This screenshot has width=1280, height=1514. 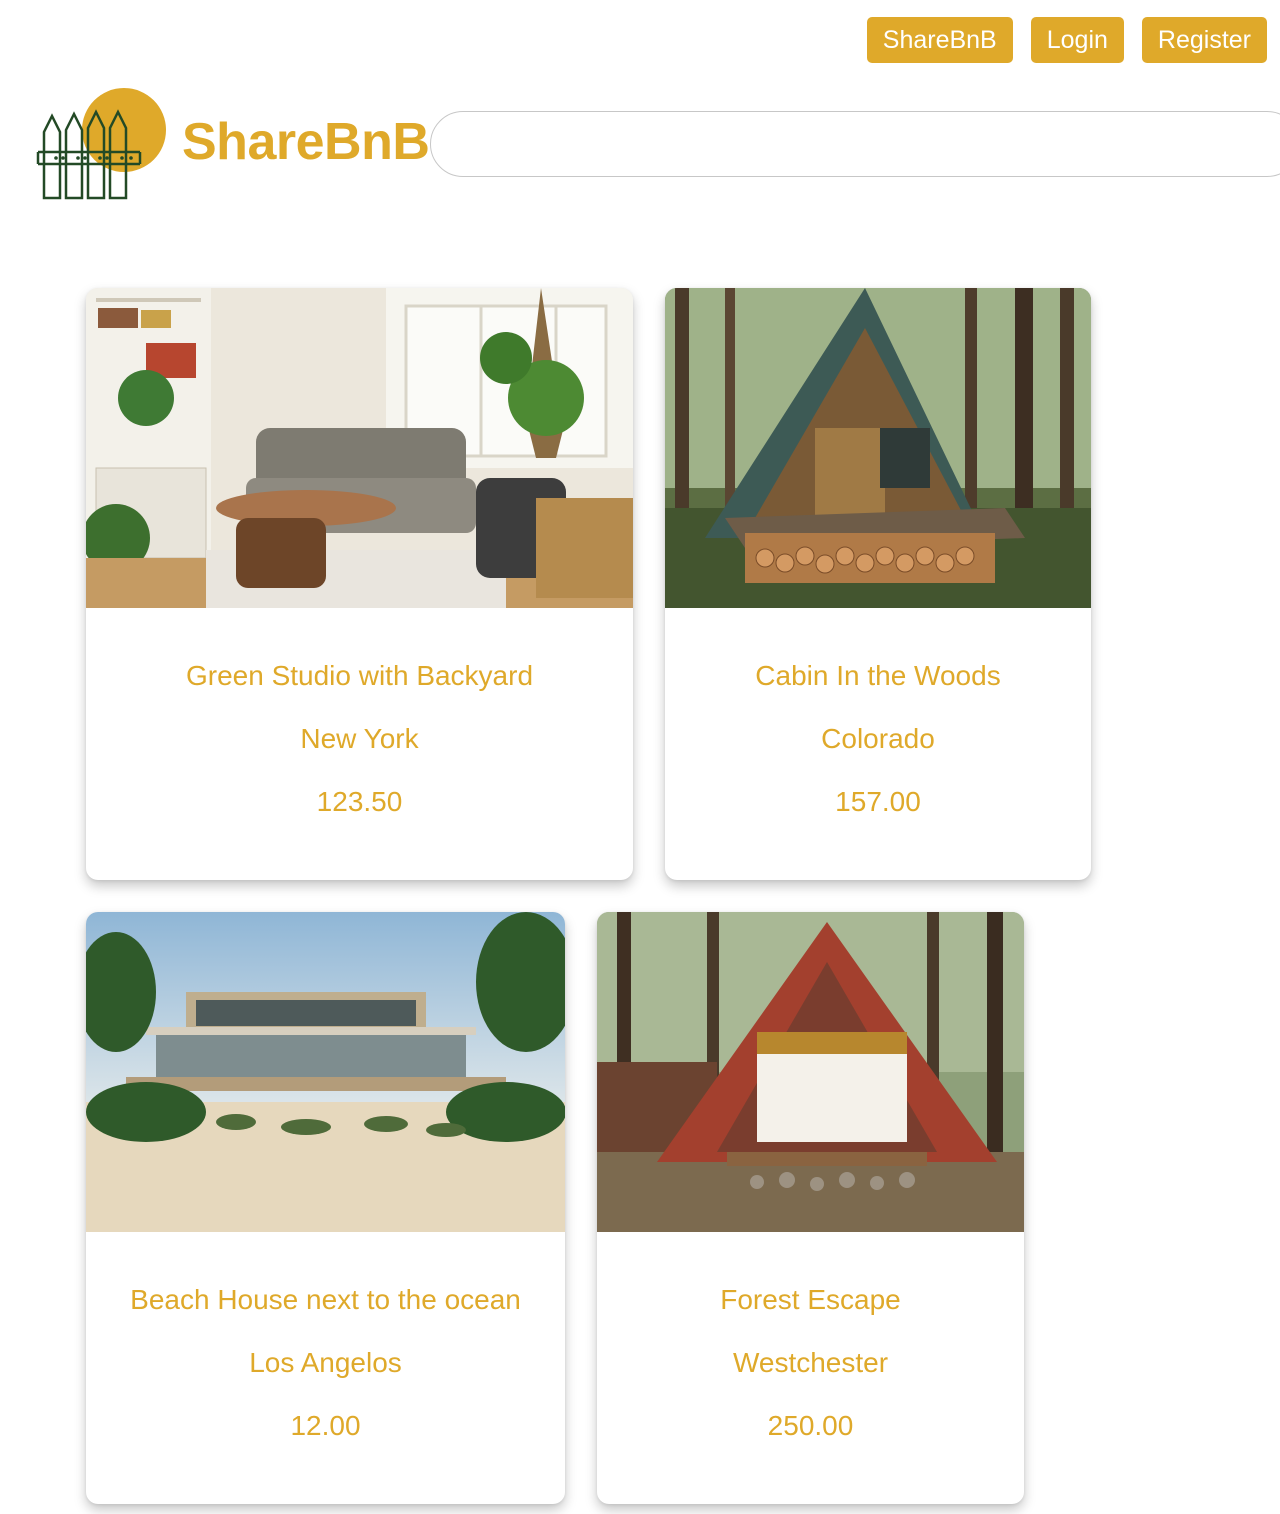 I want to click on listing-location: New York, so click(x=359, y=738).